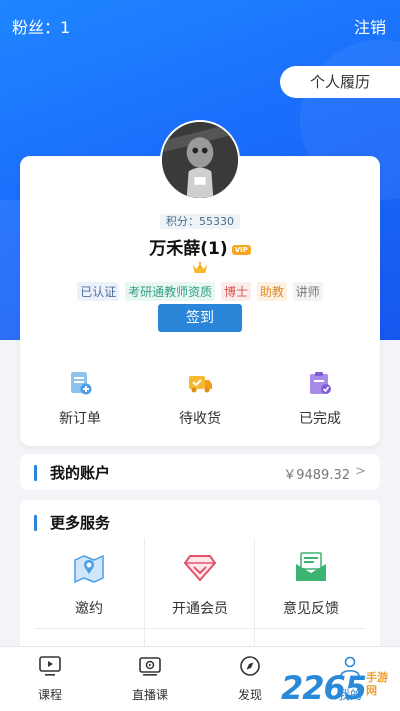  What do you see at coordinates (340, 82) in the screenshot?
I see `resume-button: 个人履历` at bounding box center [340, 82].